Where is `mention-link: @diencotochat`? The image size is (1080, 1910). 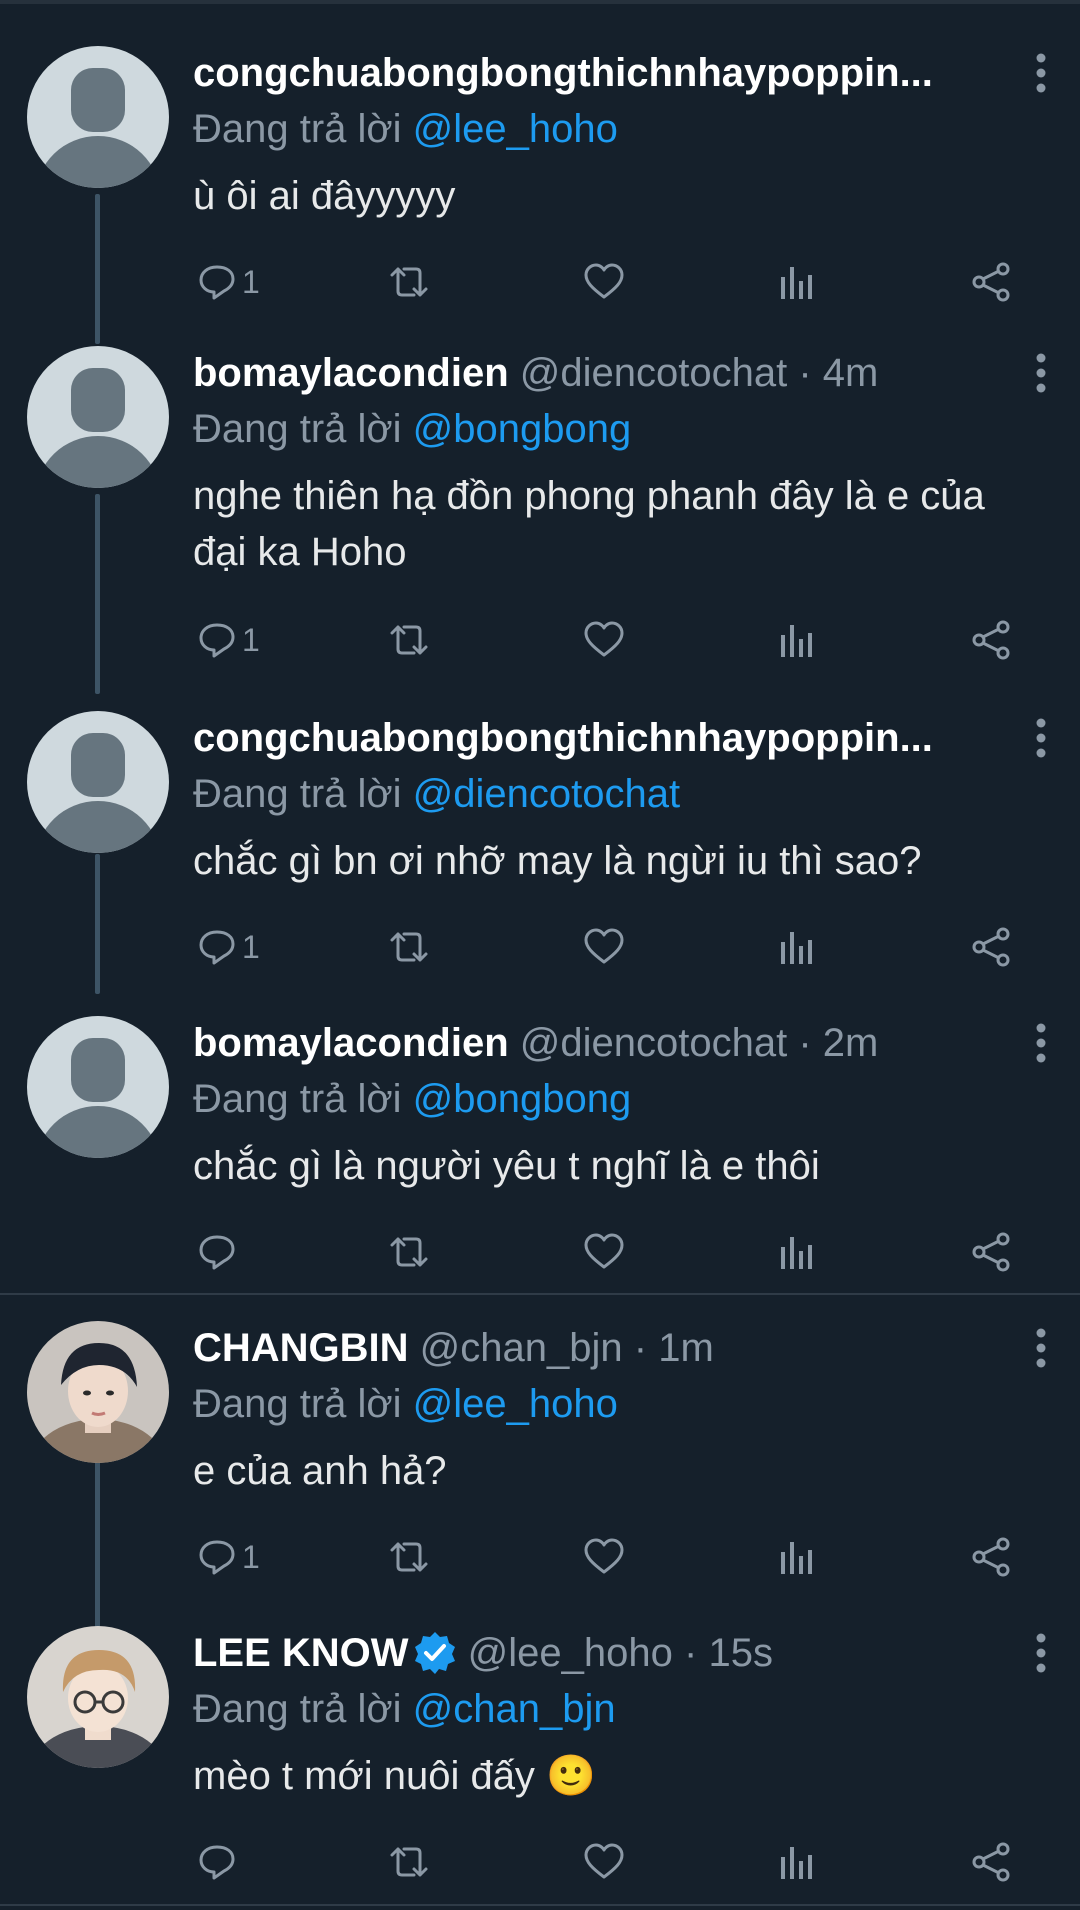 mention-link: @diencotochat is located at coordinates (546, 794).